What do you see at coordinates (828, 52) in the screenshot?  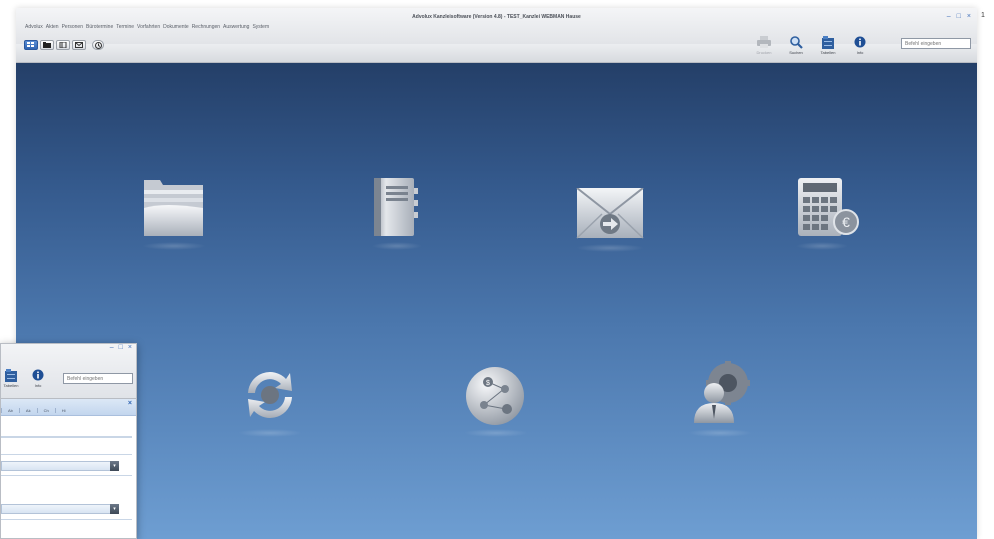 I see `tables-label: Tabellen` at bounding box center [828, 52].